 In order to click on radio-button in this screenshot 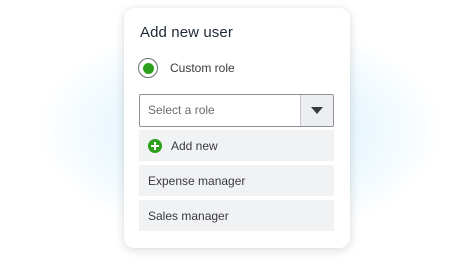, I will do `click(148, 68)`.